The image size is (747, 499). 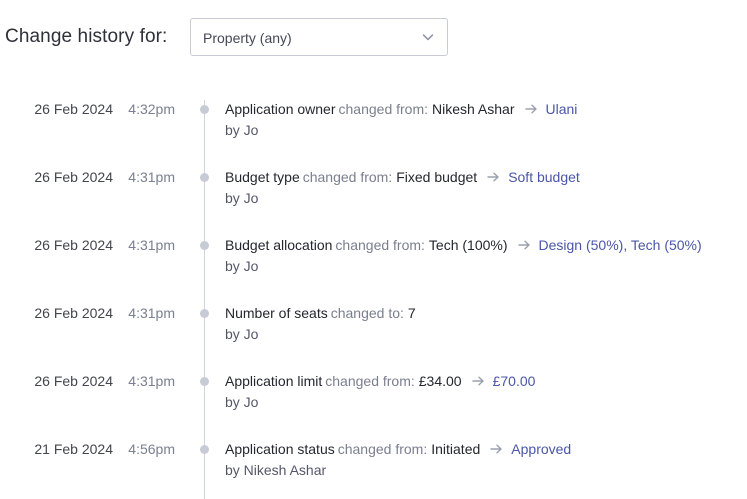 What do you see at coordinates (151, 109) in the screenshot?
I see `entry-time: 4:32pm` at bounding box center [151, 109].